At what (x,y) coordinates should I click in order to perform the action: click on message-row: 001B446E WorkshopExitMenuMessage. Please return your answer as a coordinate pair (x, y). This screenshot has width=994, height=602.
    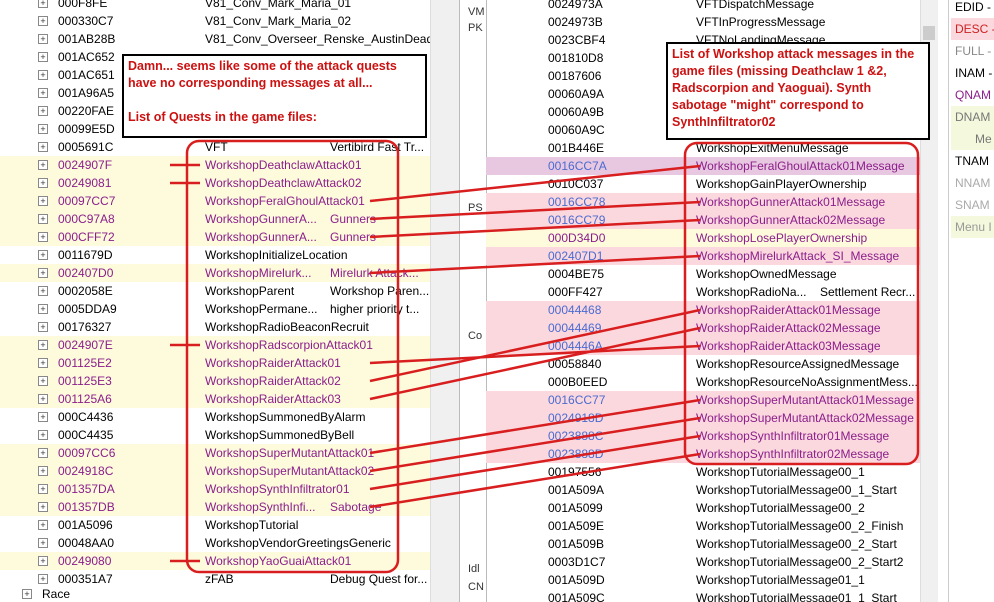
    Looking at the image, I should click on (703, 148).